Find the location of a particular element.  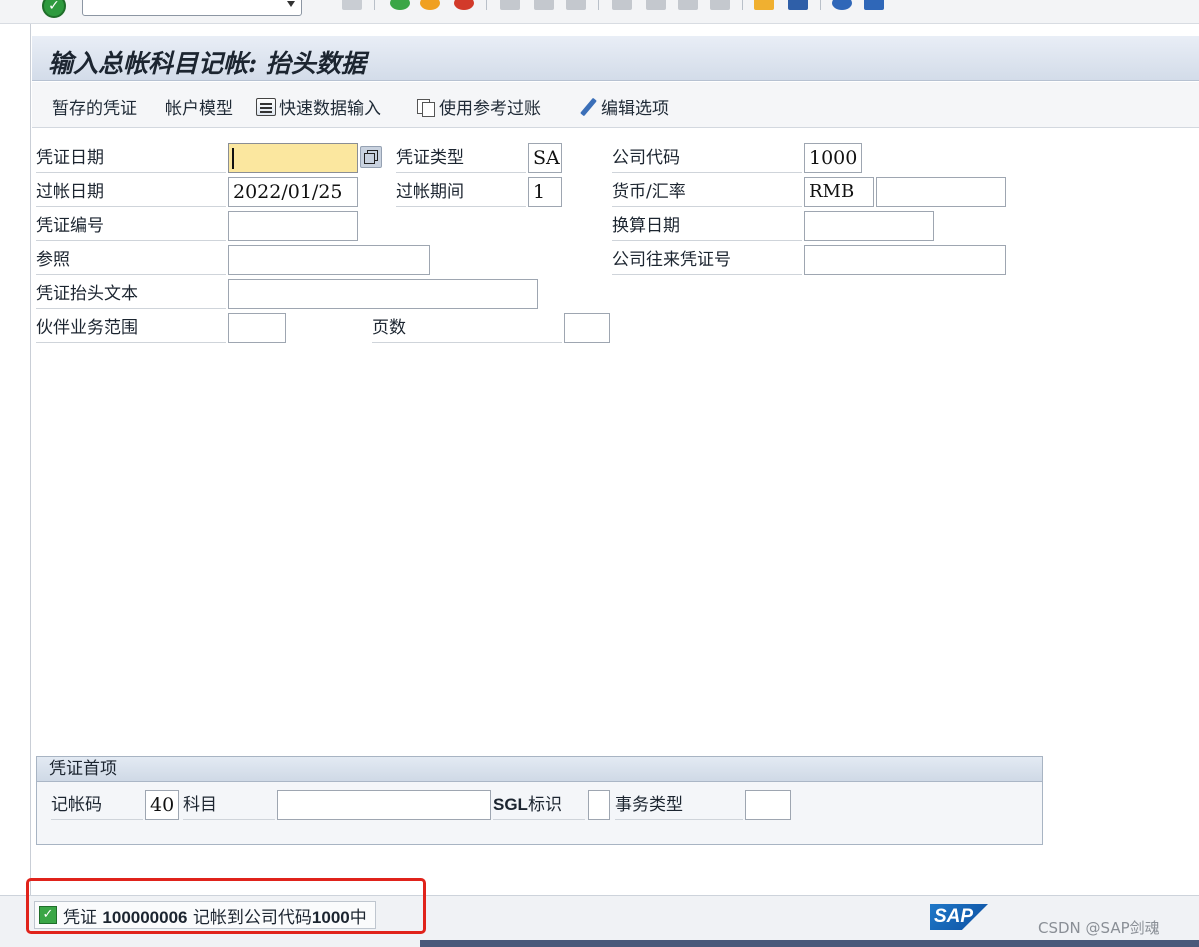

frame-border is located at coordinates (30, 464).